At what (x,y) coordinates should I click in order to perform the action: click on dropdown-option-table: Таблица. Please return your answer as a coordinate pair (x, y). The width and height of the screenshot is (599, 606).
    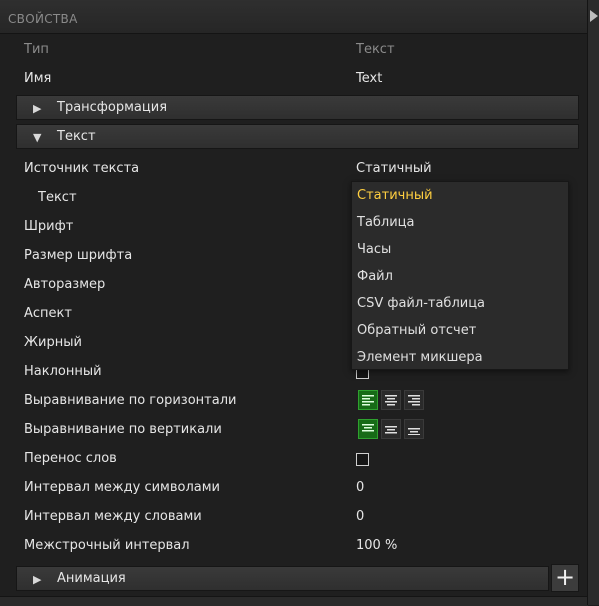
    Looking at the image, I should click on (386, 222).